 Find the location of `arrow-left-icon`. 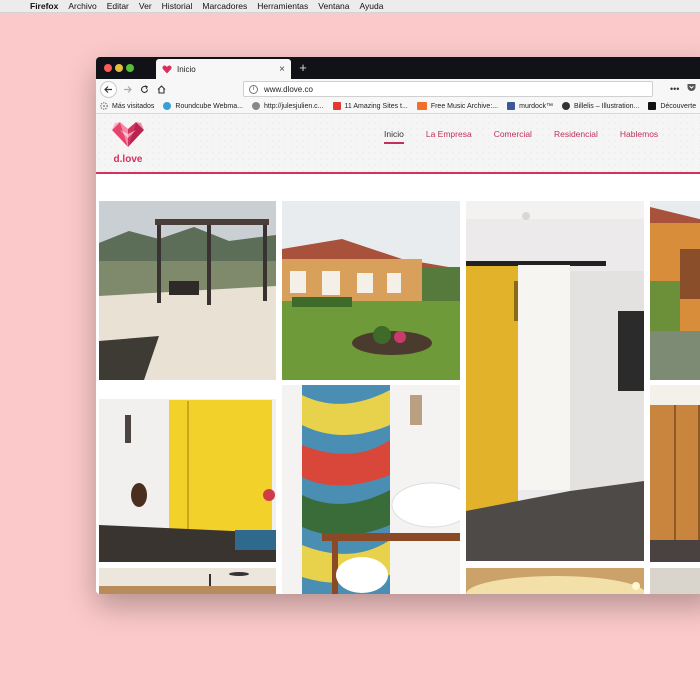

arrow-left-icon is located at coordinates (108, 89).